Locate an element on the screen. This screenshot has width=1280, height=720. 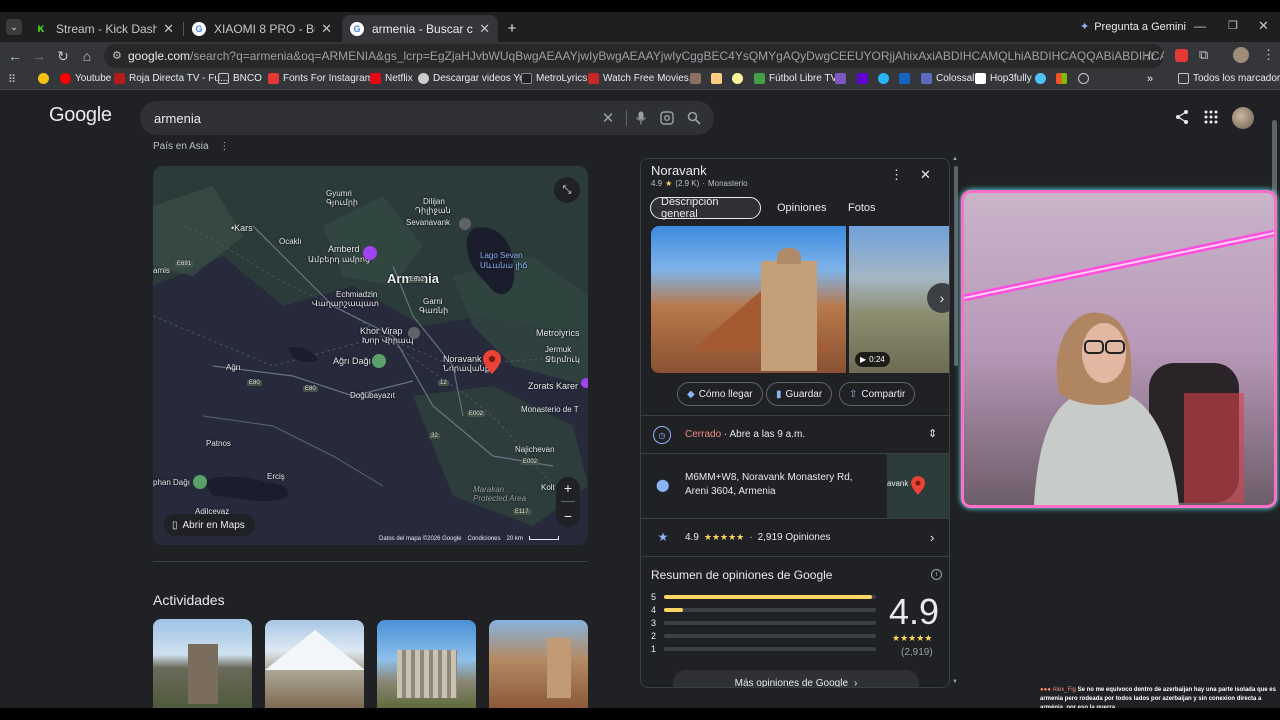
info-icon: i is located at coordinates (936, 574).